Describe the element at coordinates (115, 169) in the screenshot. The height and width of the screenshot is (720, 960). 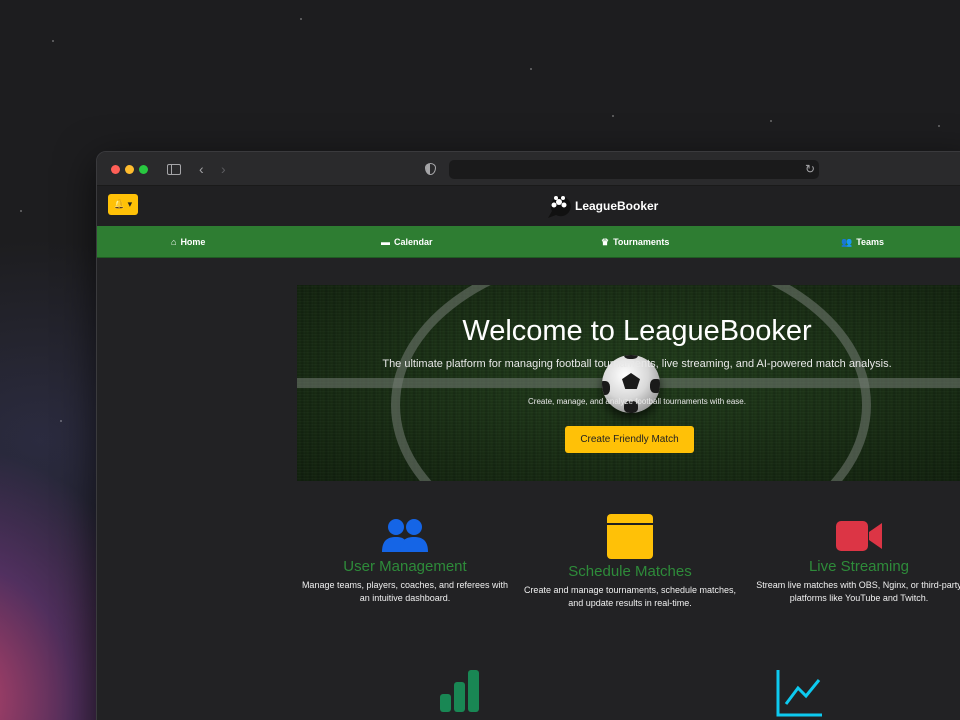
I see `close-window-button` at that location.